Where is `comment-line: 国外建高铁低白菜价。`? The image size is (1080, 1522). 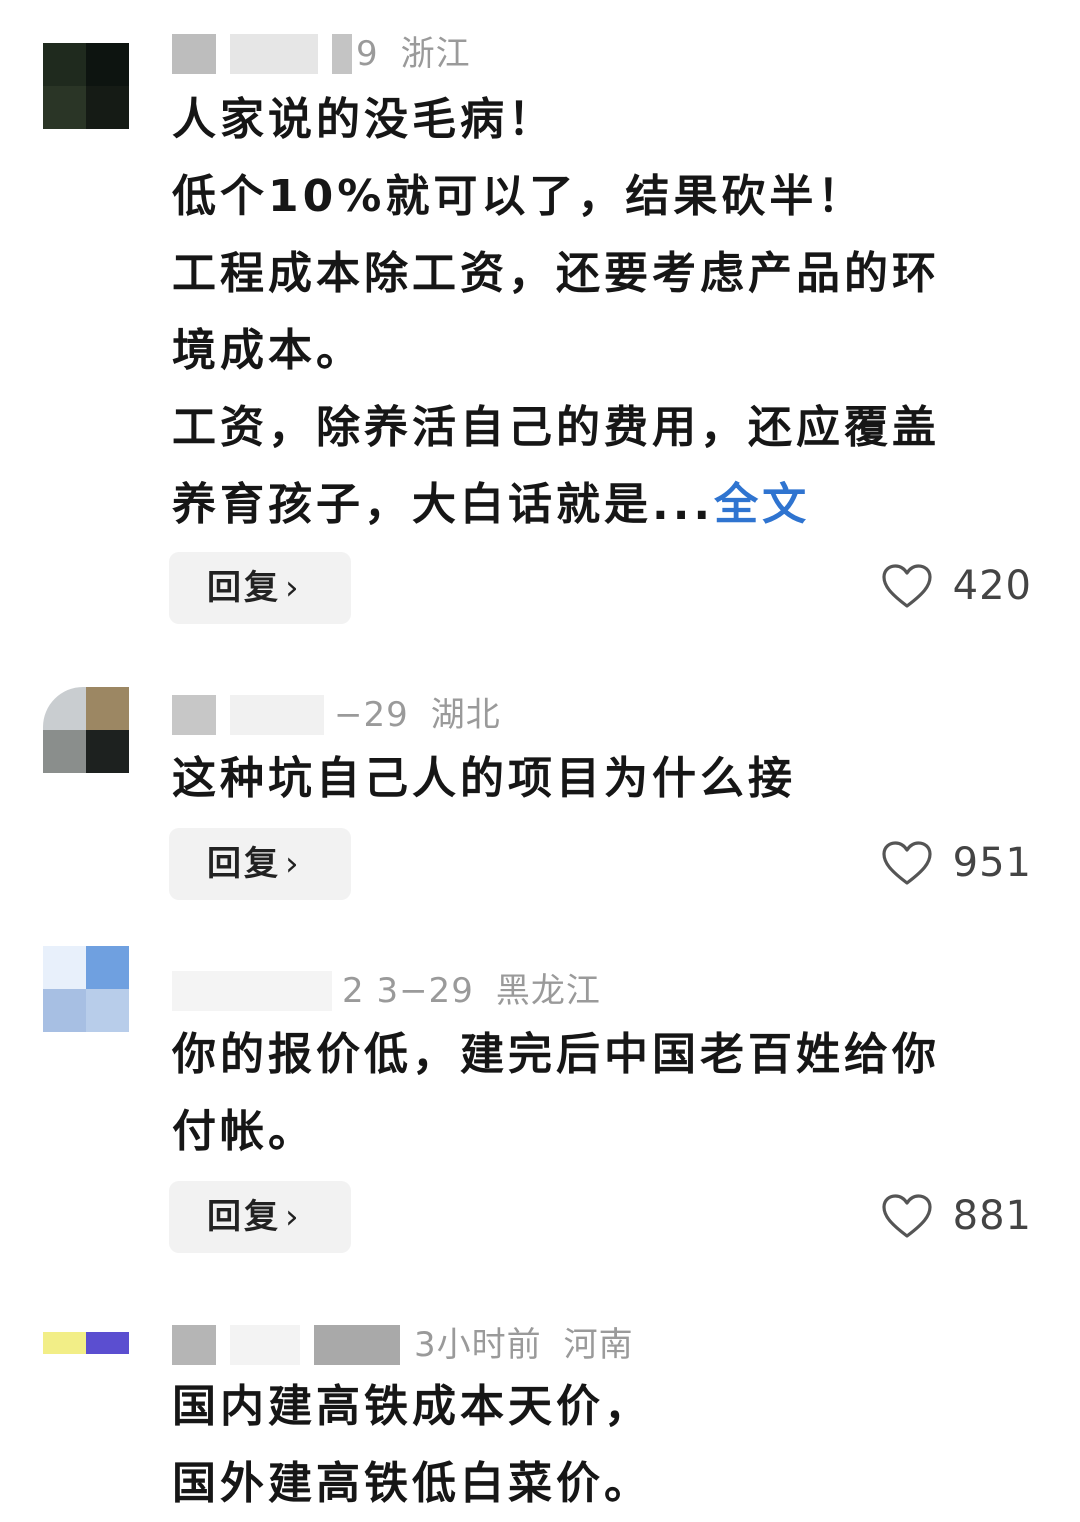 comment-line: 国外建高铁低白菜价。 is located at coordinates (412, 1483).